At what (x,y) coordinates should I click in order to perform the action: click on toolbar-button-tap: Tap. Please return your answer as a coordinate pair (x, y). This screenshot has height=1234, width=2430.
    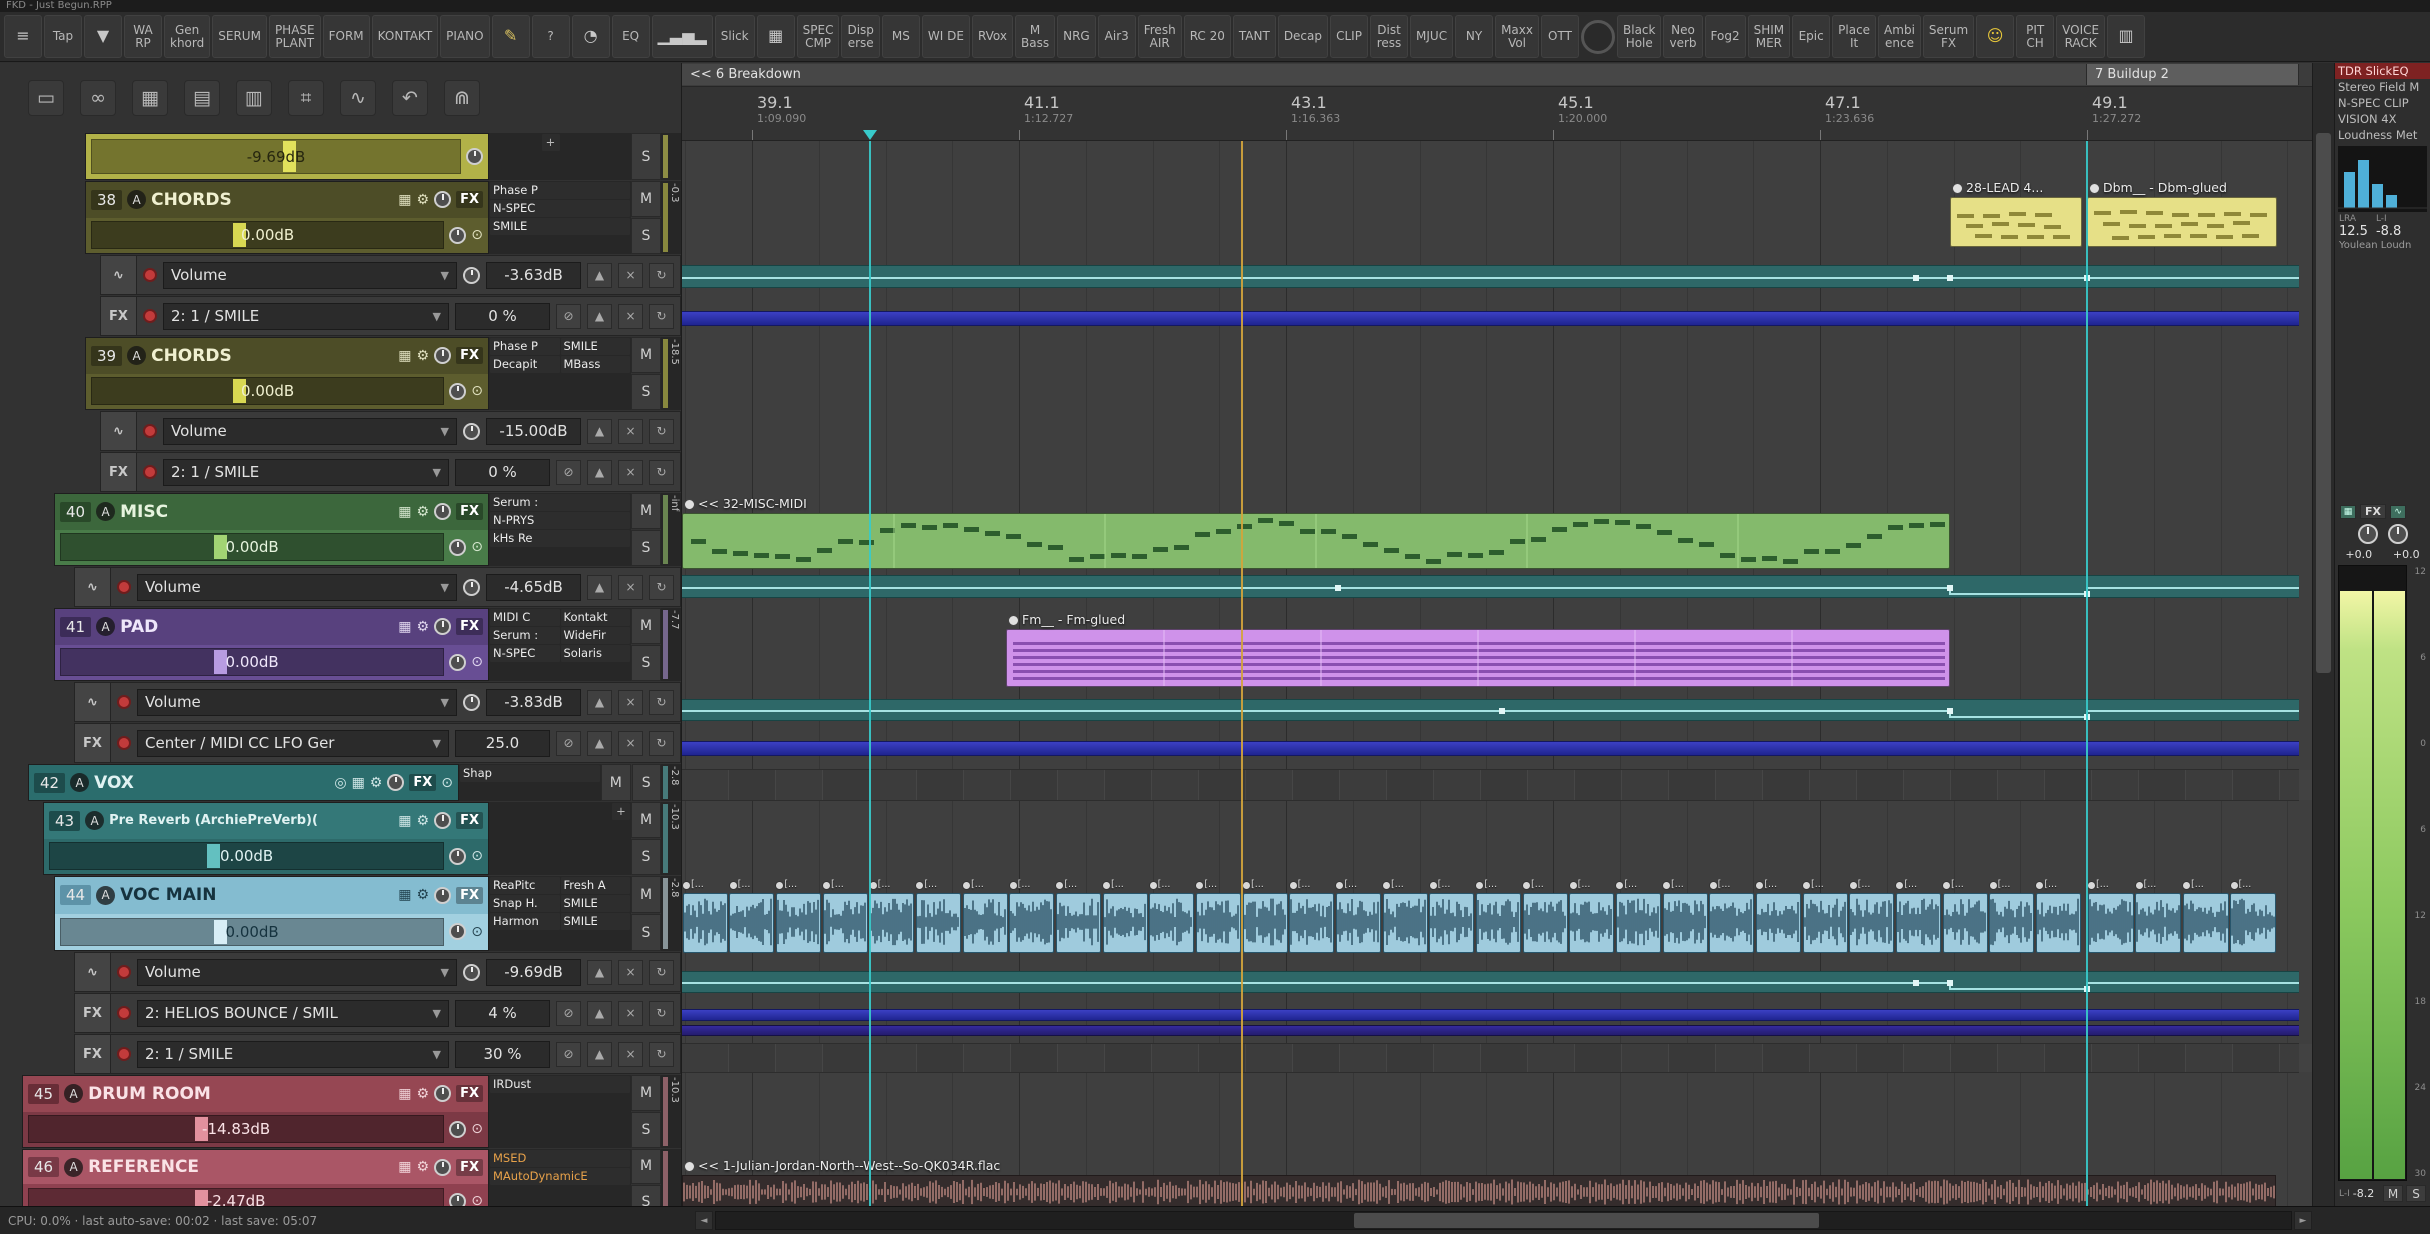
    Looking at the image, I should click on (63, 36).